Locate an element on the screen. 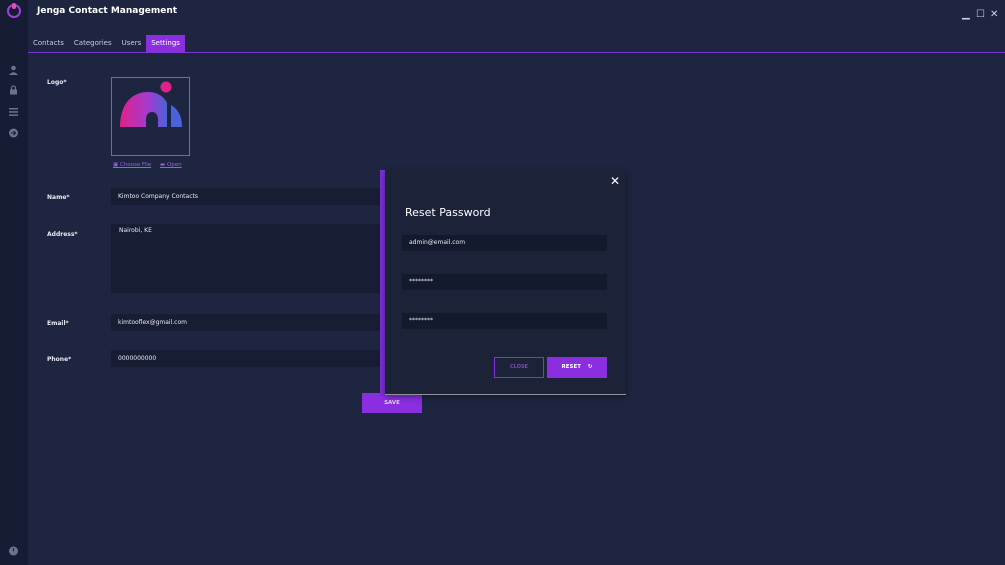  name-input: Kimtoo Company Contacts is located at coordinates (246, 196).